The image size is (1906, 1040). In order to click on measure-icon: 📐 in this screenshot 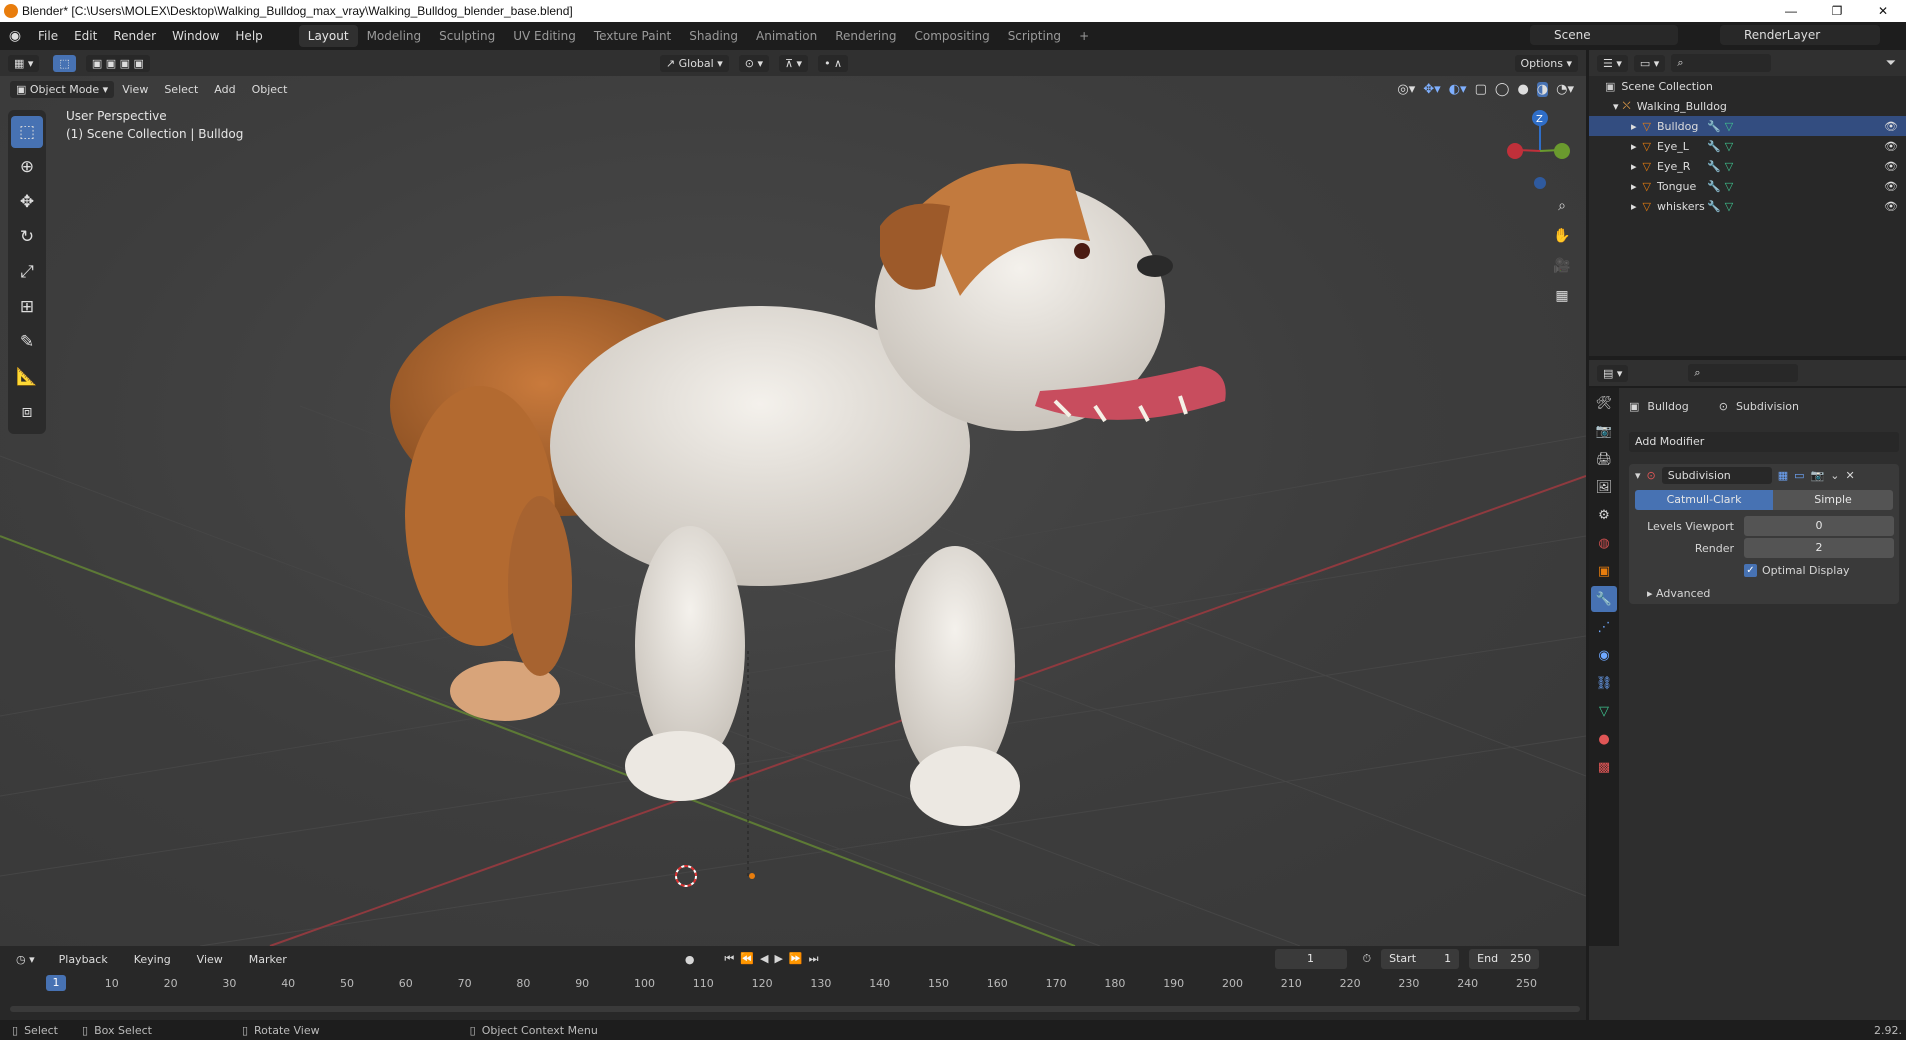, I will do `click(27, 377)`.